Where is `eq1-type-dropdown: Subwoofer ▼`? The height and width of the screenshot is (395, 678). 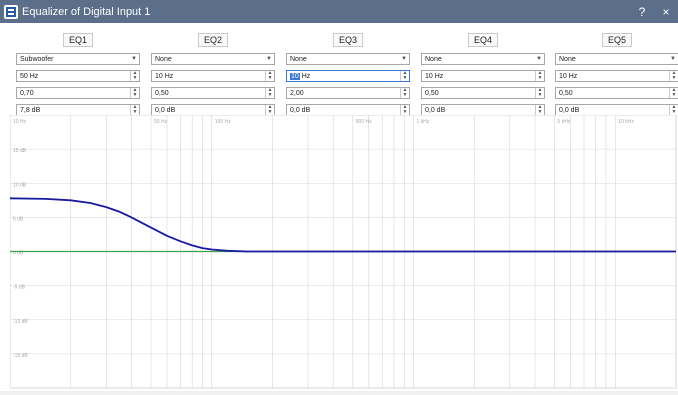 eq1-type-dropdown: Subwoofer ▼ is located at coordinates (78, 59).